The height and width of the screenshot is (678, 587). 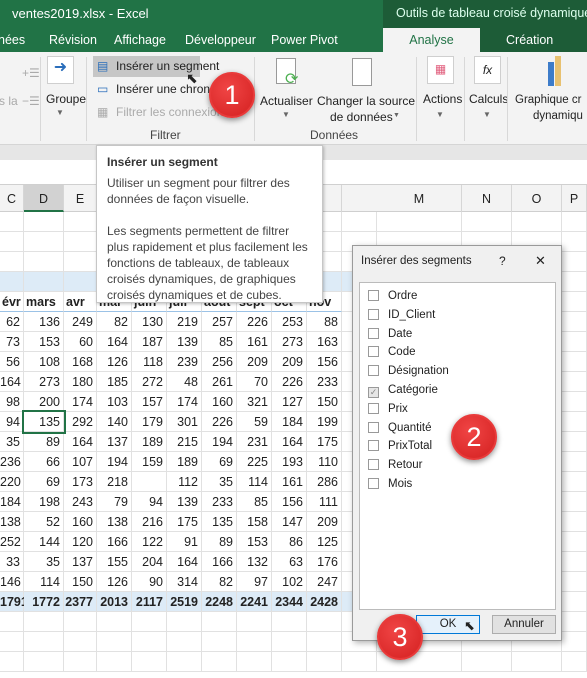 What do you see at coordinates (419, 198) in the screenshot?
I see `column-header: M` at bounding box center [419, 198].